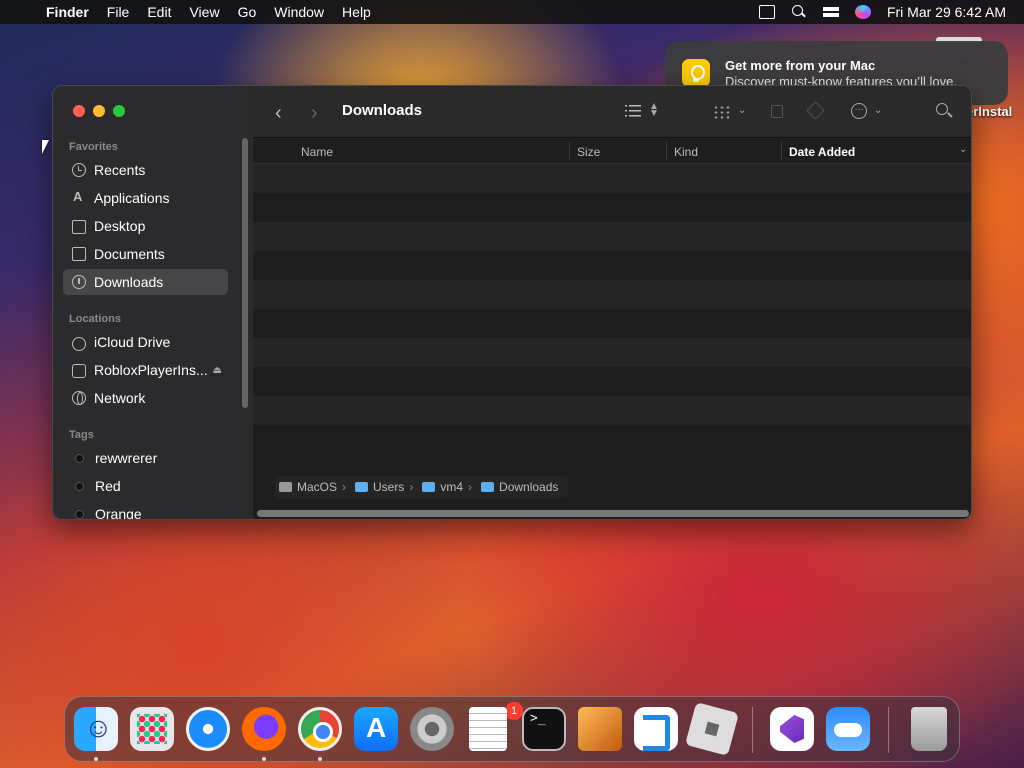 The image size is (1024, 768). I want to click on mouse-cursor-icon, so click(45, 147).